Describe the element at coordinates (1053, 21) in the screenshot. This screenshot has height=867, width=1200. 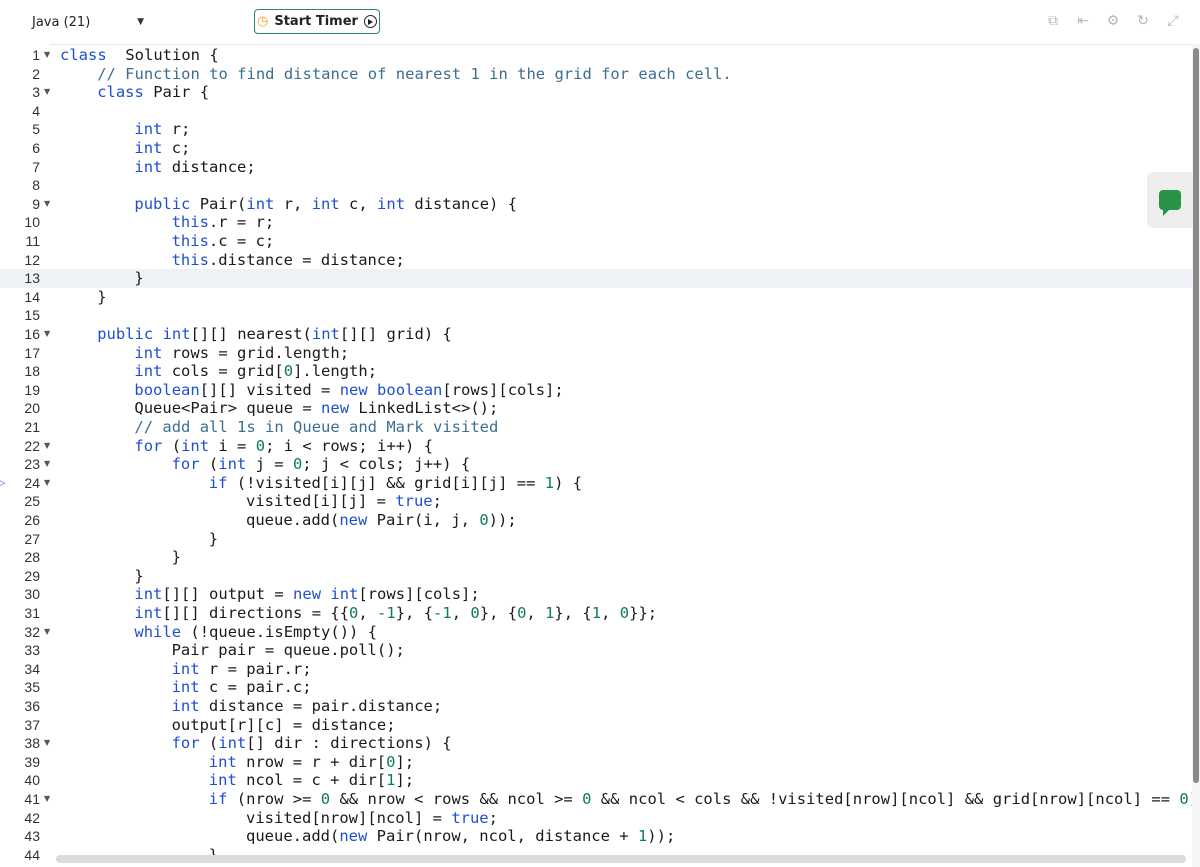
I see `copy-icon: ⧉` at that location.